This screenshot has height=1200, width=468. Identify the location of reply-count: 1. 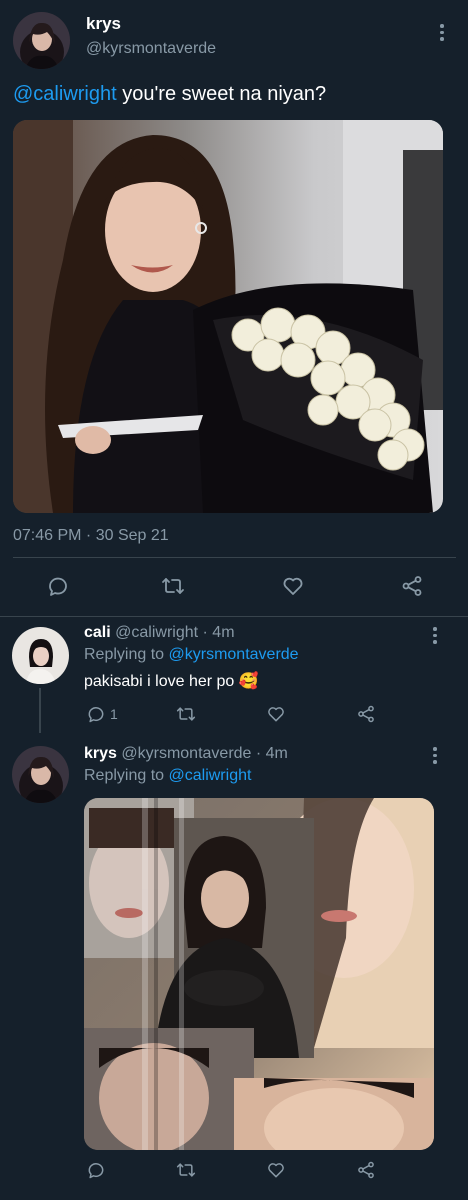
(114, 714).